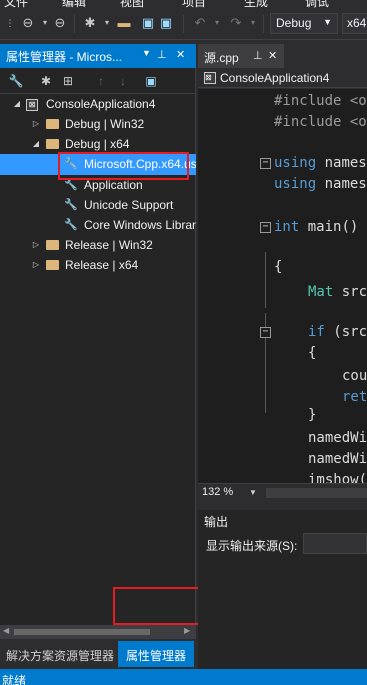 Image resolution: width=367 pixels, height=685 pixels. I want to click on code-line: {, so click(278, 267).